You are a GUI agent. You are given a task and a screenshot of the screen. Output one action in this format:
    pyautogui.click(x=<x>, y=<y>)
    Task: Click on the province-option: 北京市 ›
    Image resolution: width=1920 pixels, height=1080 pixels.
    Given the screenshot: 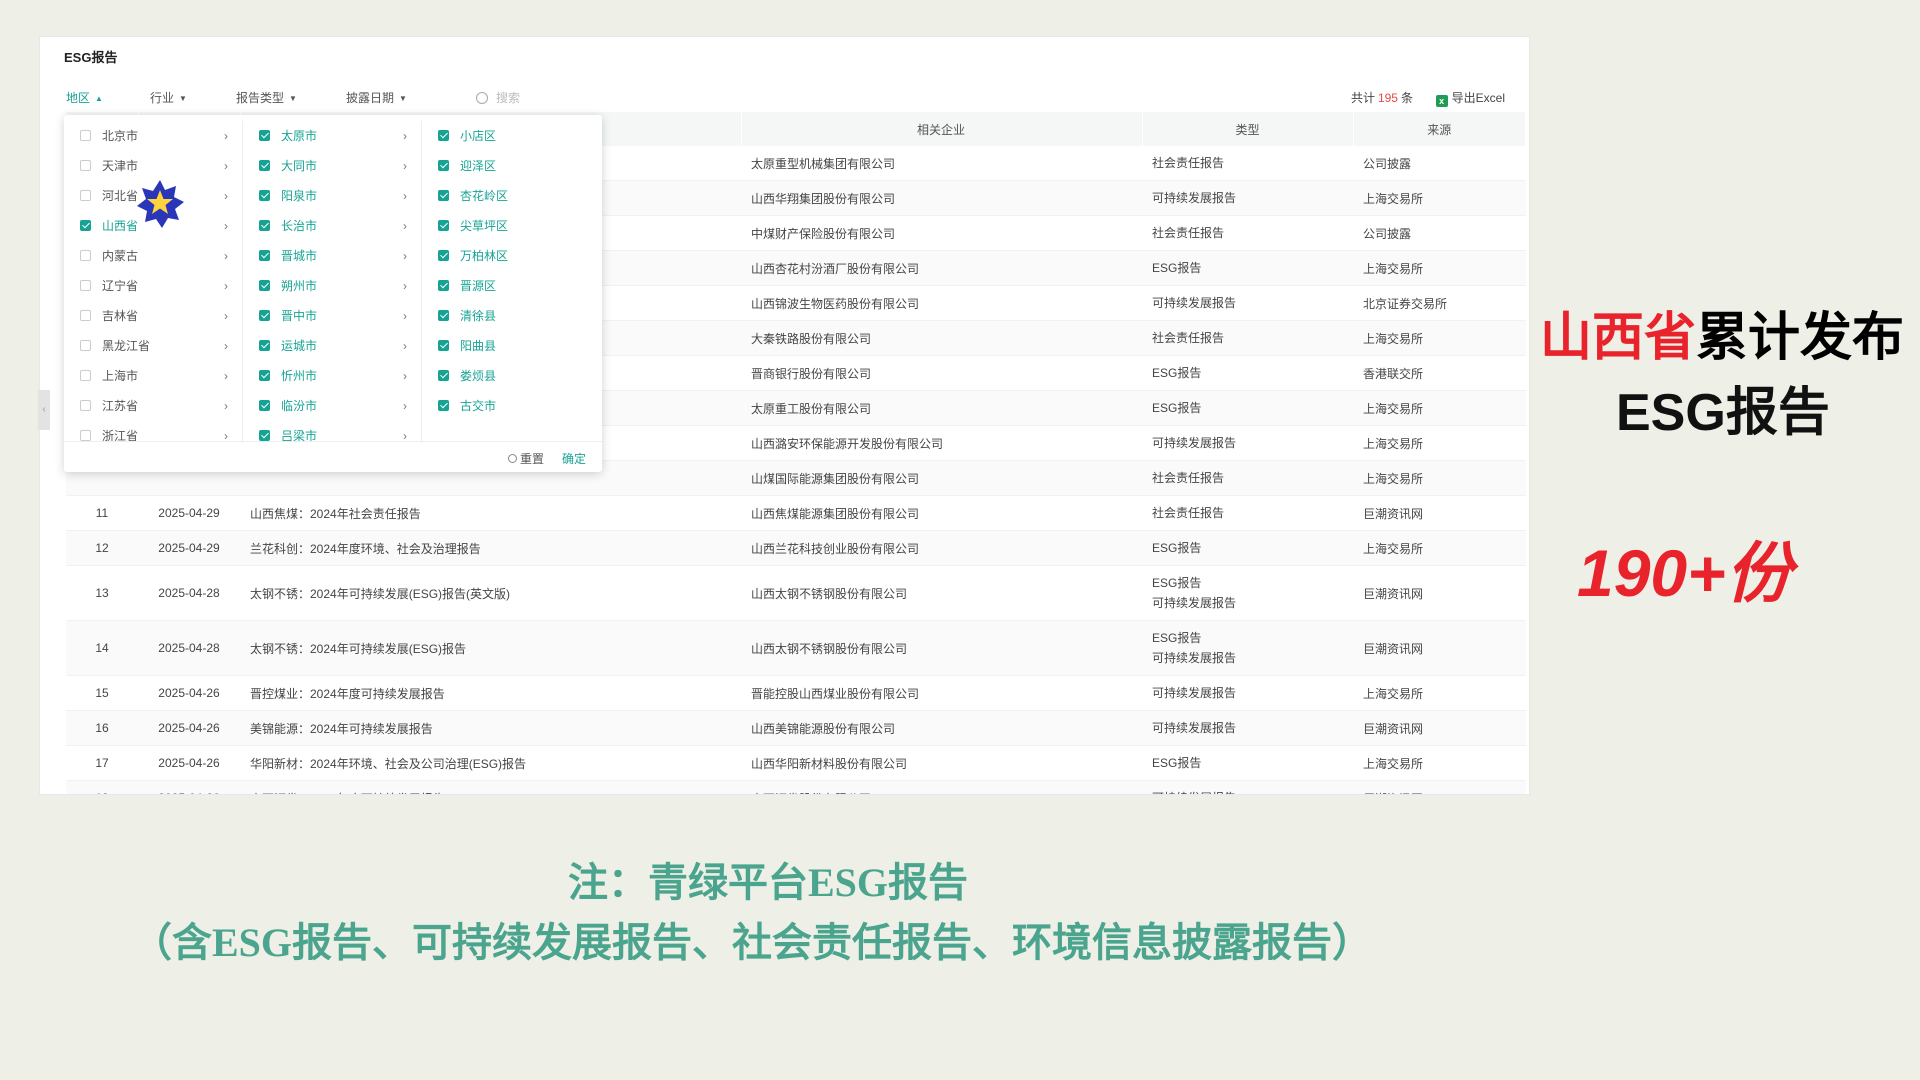 What is the action you would take?
    pyautogui.click(x=153, y=136)
    